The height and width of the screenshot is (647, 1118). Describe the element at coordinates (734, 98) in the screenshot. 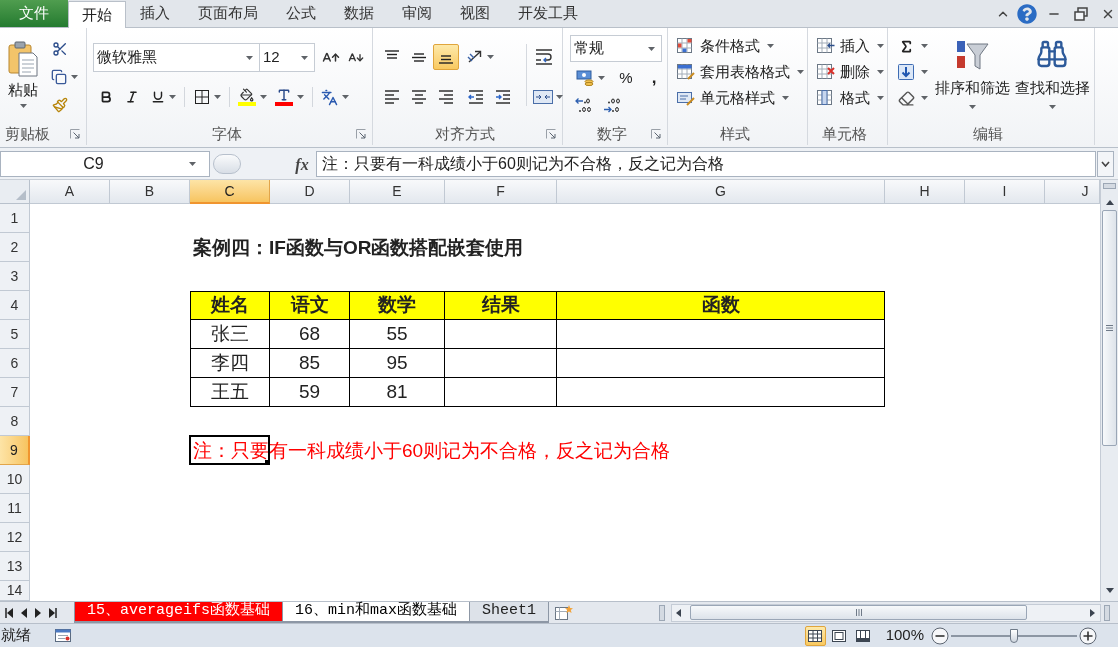

I see `styles-menu-button: 单元格样式` at that location.